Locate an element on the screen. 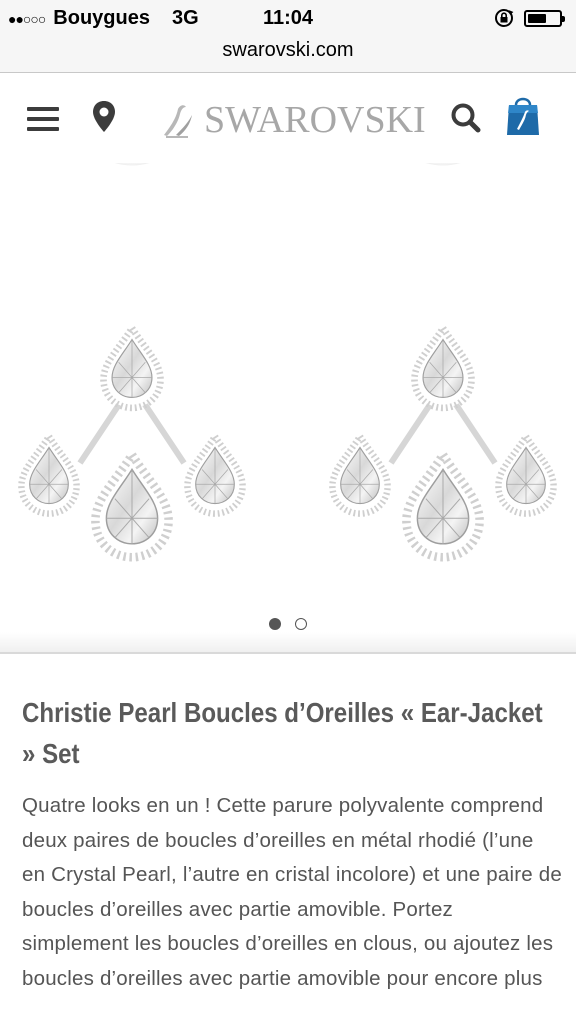  status-bar: ●●○○○ Bouygues 3G 11:04 is located at coordinates (288, 18).